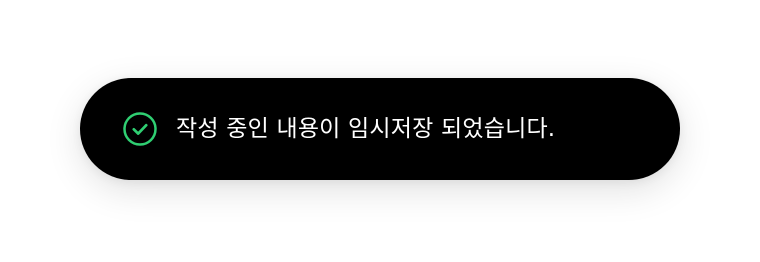 The image size is (760, 262). I want to click on check-circle-icon, so click(140, 129).